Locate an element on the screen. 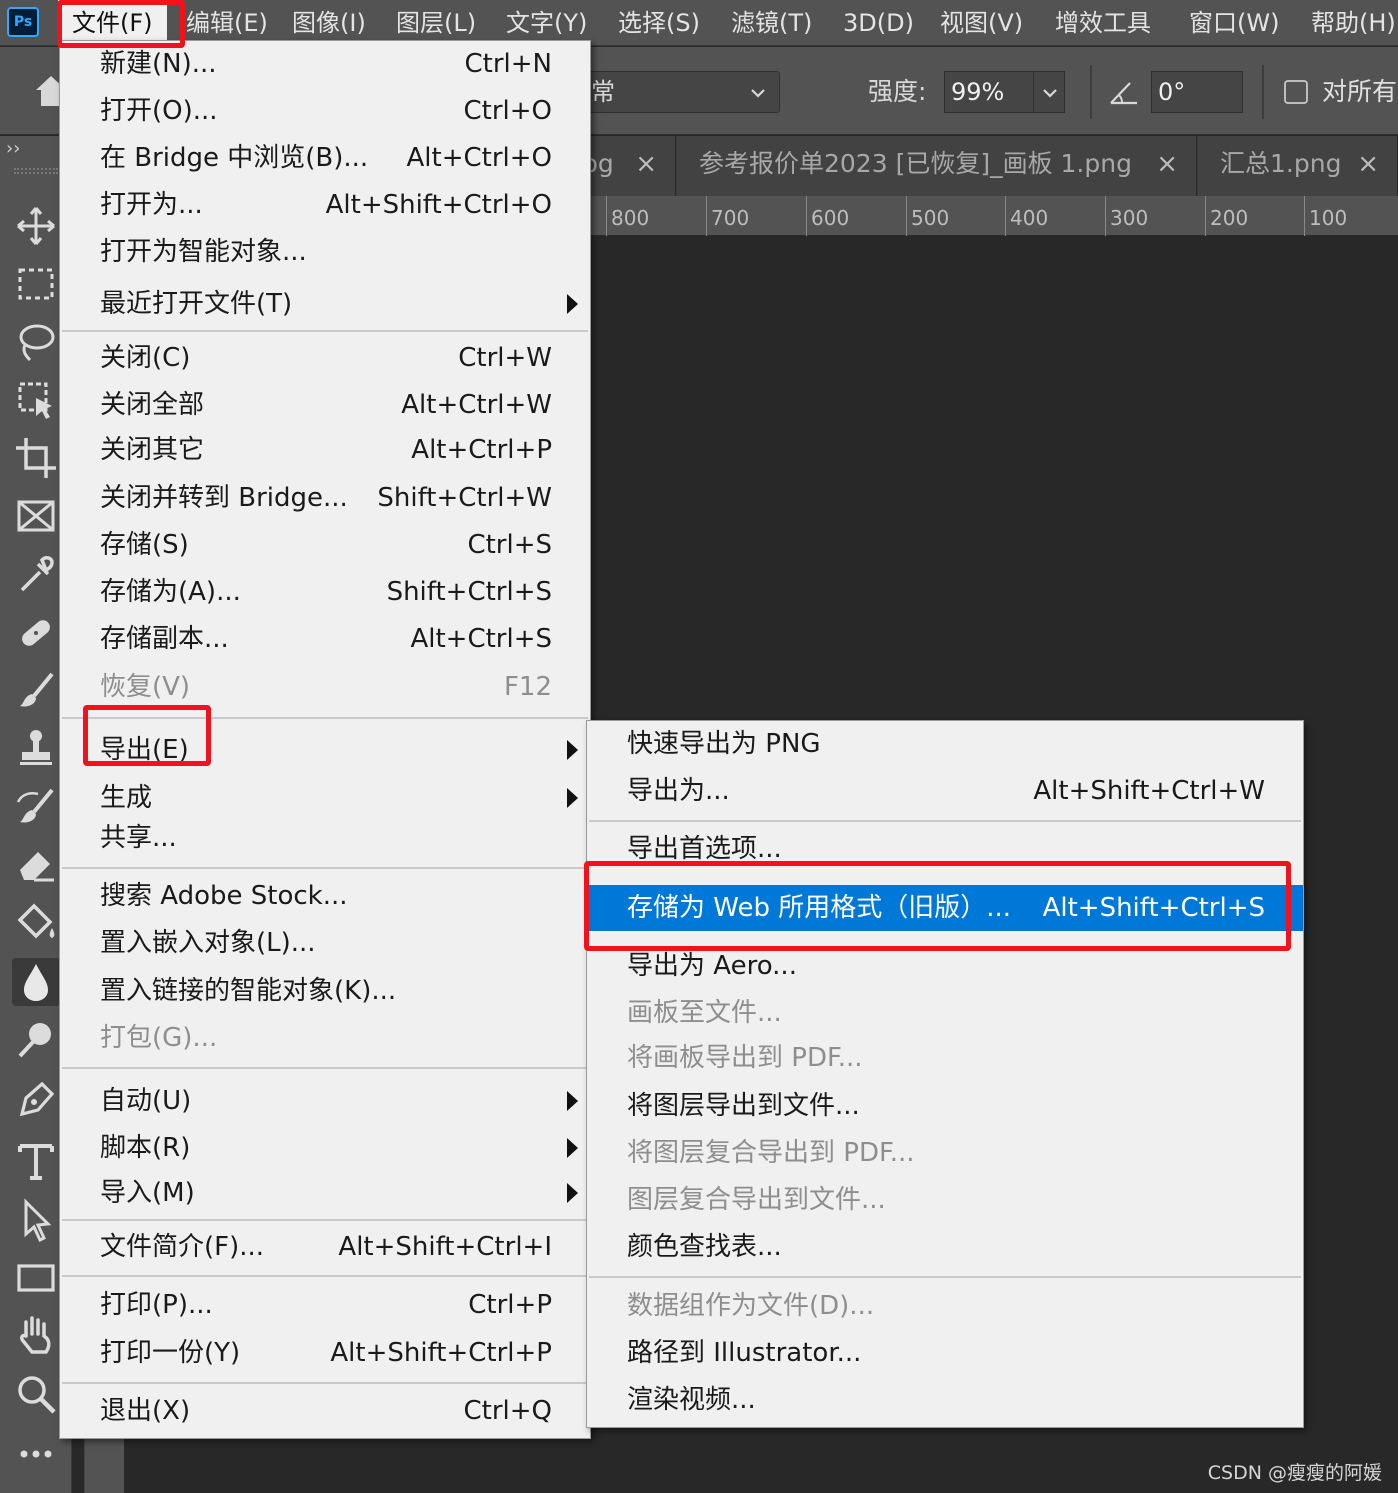 This screenshot has height=1493, width=1398. type-tool-icon is located at coordinates (36, 1160).